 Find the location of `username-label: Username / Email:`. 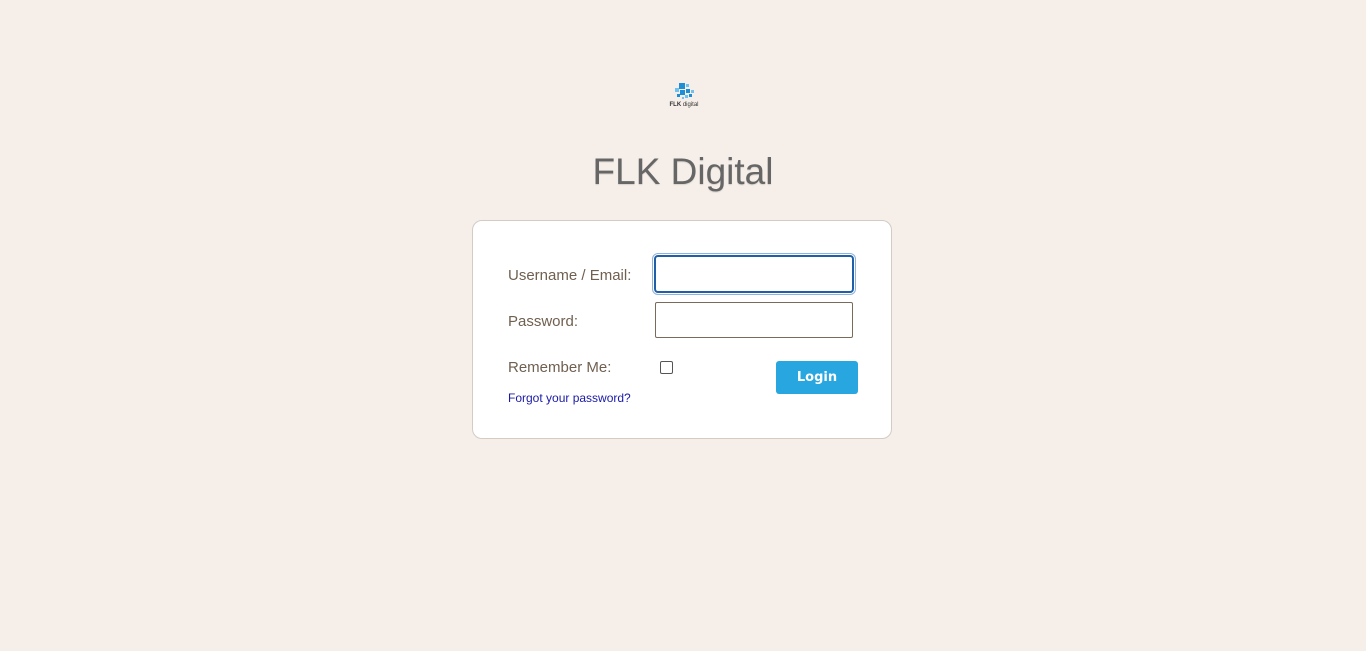

username-label: Username / Email: is located at coordinates (570, 275).